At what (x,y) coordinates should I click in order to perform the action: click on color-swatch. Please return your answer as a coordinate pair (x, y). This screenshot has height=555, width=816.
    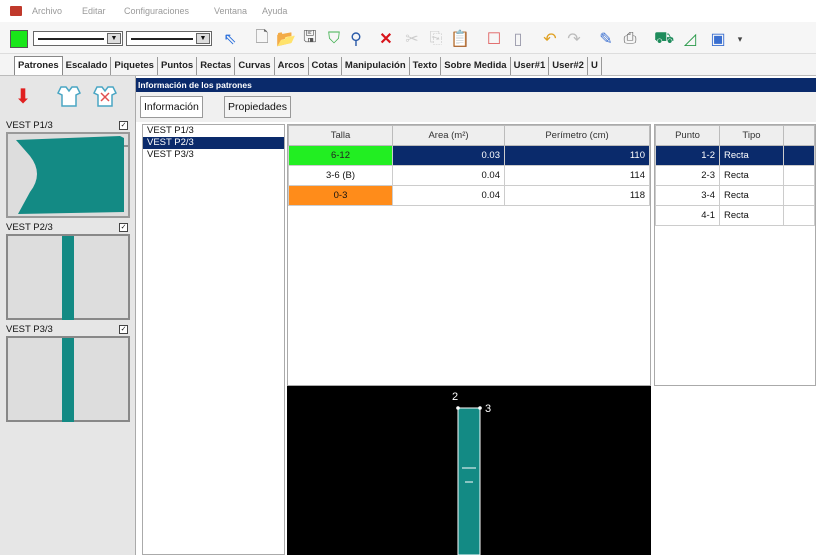
    Looking at the image, I should click on (19, 39).